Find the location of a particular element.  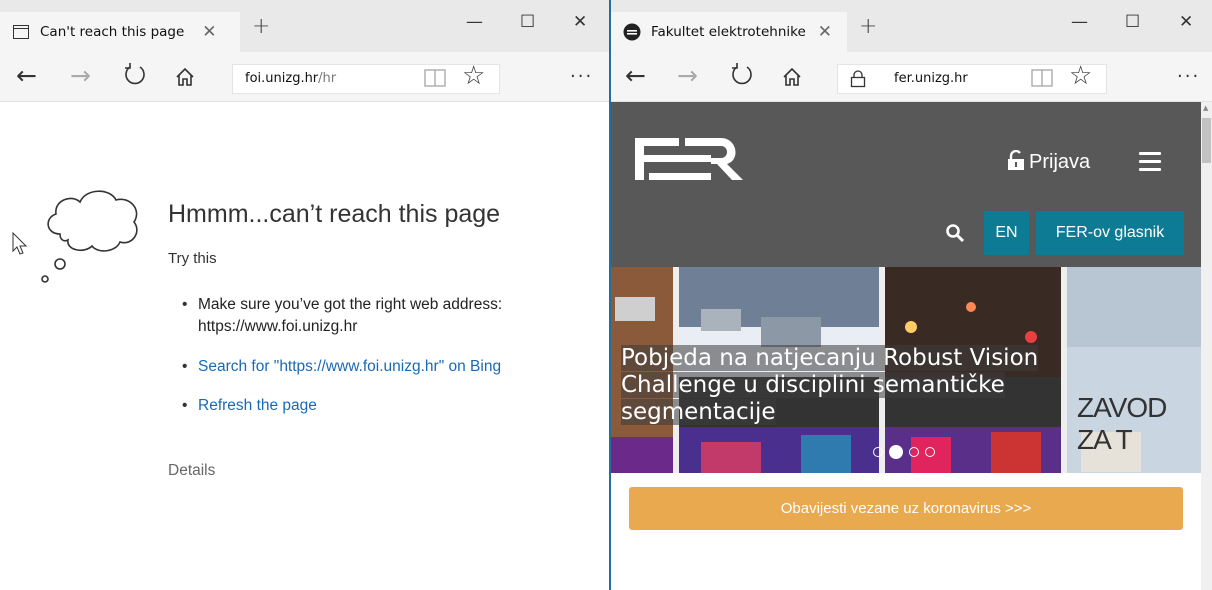

tab-fer: Fakultet elektrotehnike ✕ is located at coordinates (729, 32).